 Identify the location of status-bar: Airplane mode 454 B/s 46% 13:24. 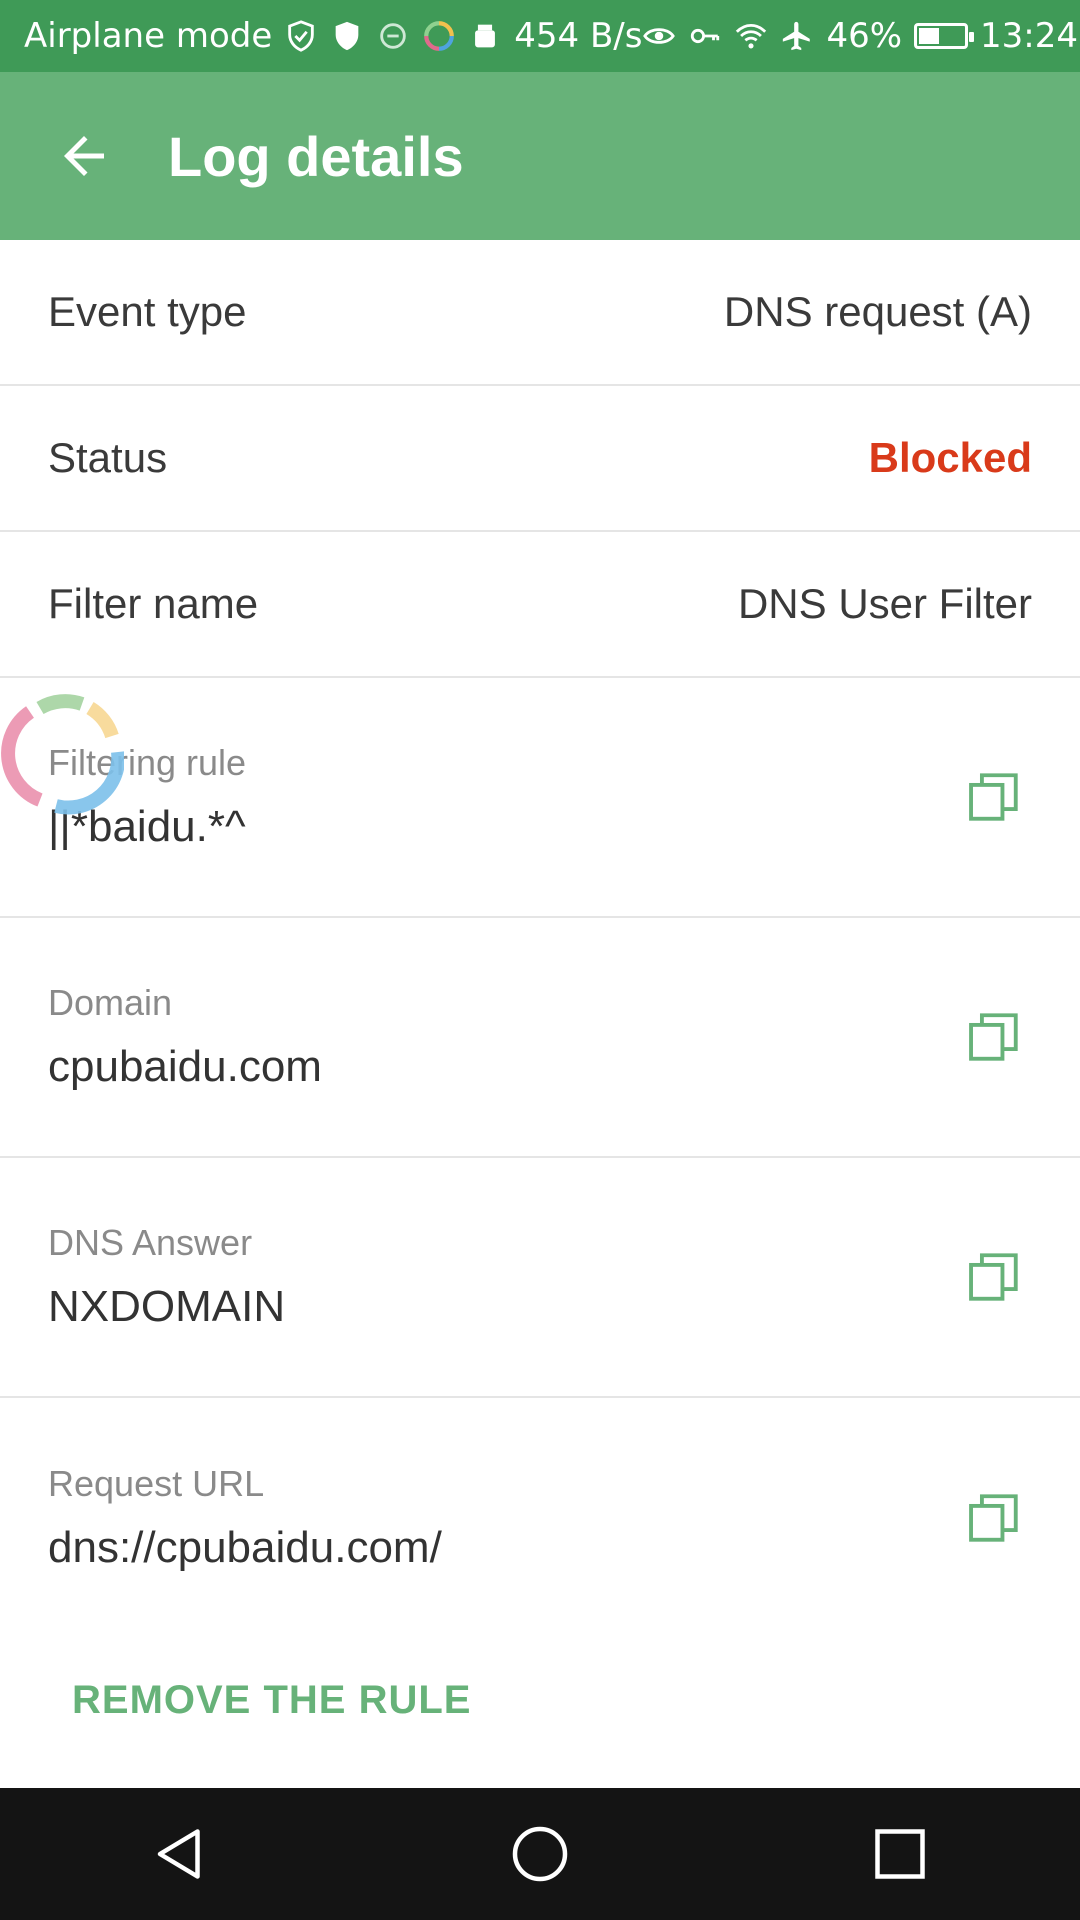
(540, 36).